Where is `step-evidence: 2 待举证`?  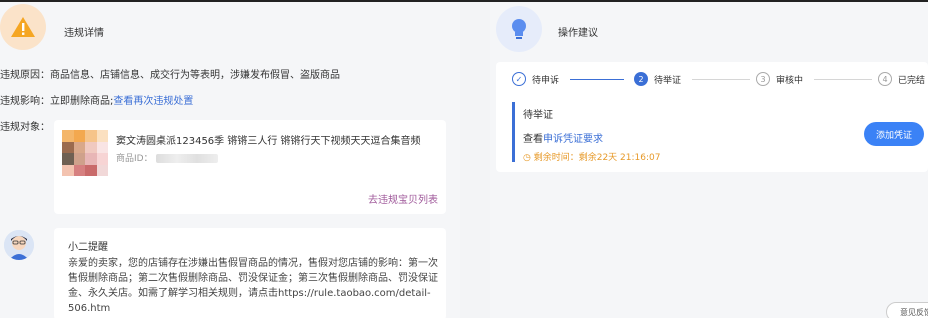
step-evidence: 2 待举证 is located at coordinates (657, 79).